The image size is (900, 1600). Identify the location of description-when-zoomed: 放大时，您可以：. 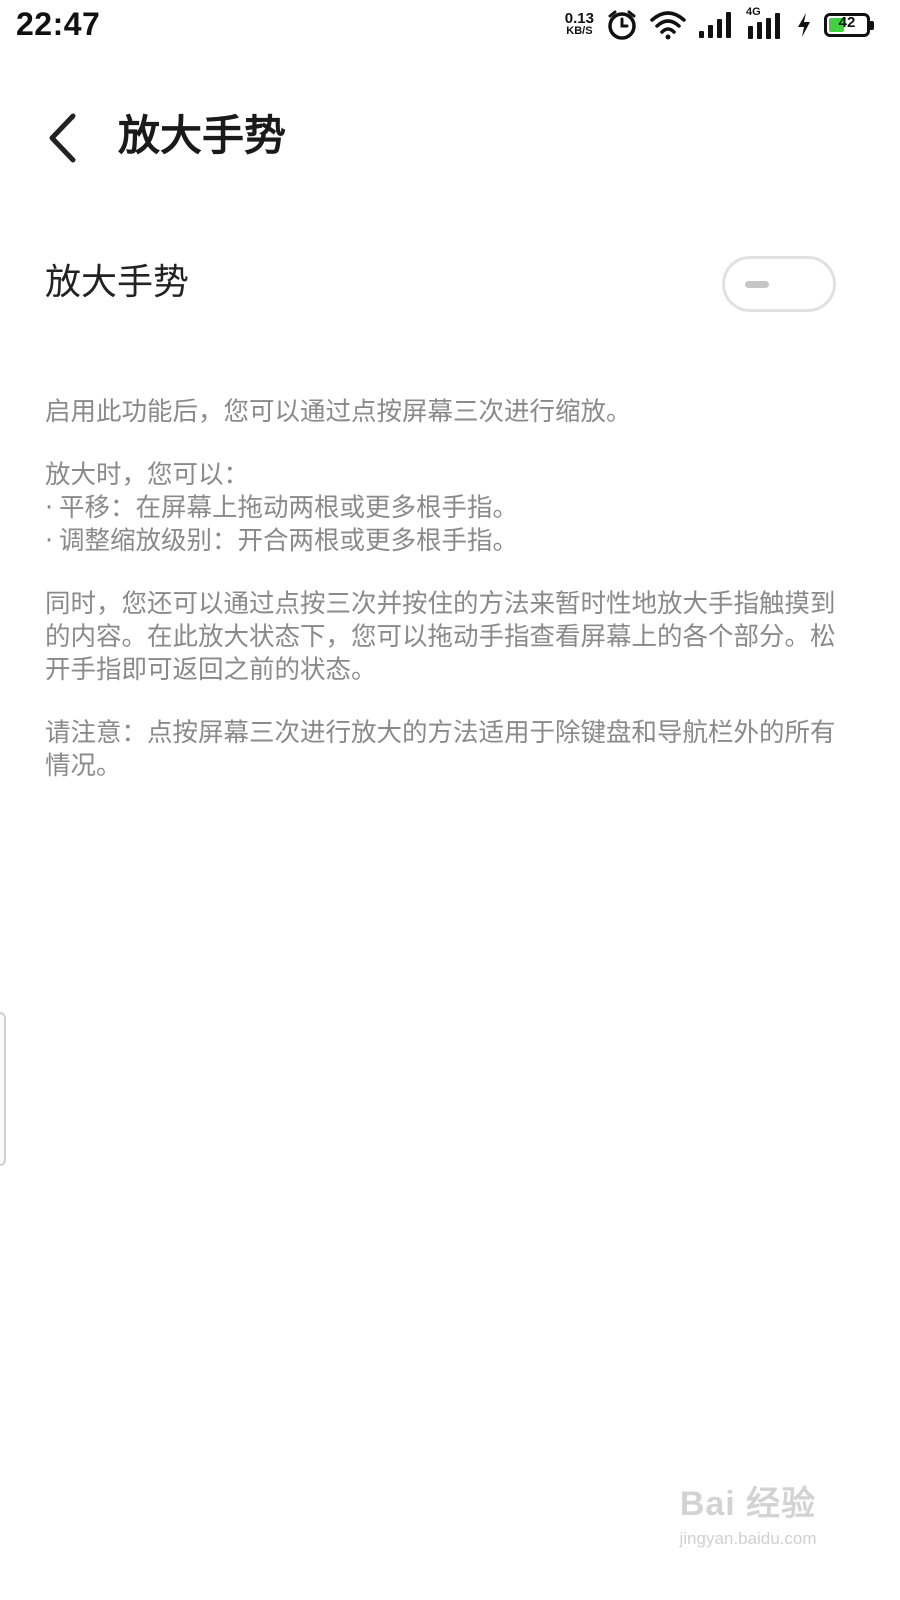
(147, 475).